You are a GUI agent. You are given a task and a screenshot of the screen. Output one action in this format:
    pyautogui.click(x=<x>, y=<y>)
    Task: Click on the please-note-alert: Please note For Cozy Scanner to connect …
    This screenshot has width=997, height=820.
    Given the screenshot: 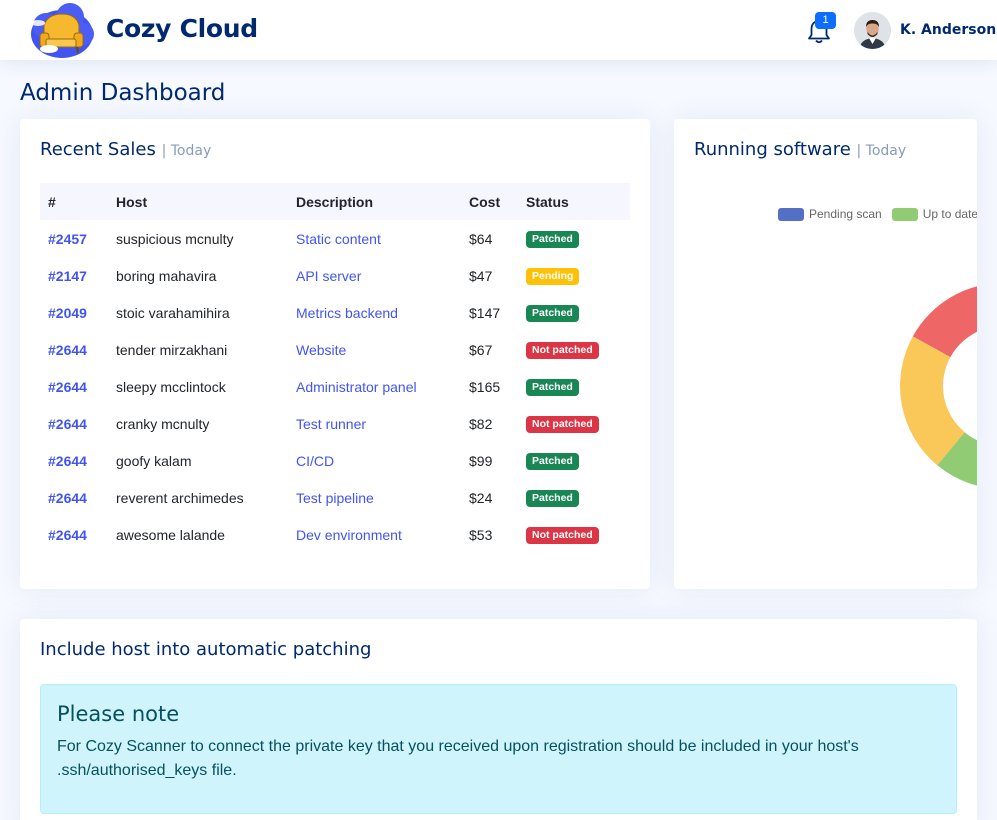 What is the action you would take?
    pyautogui.click(x=498, y=749)
    